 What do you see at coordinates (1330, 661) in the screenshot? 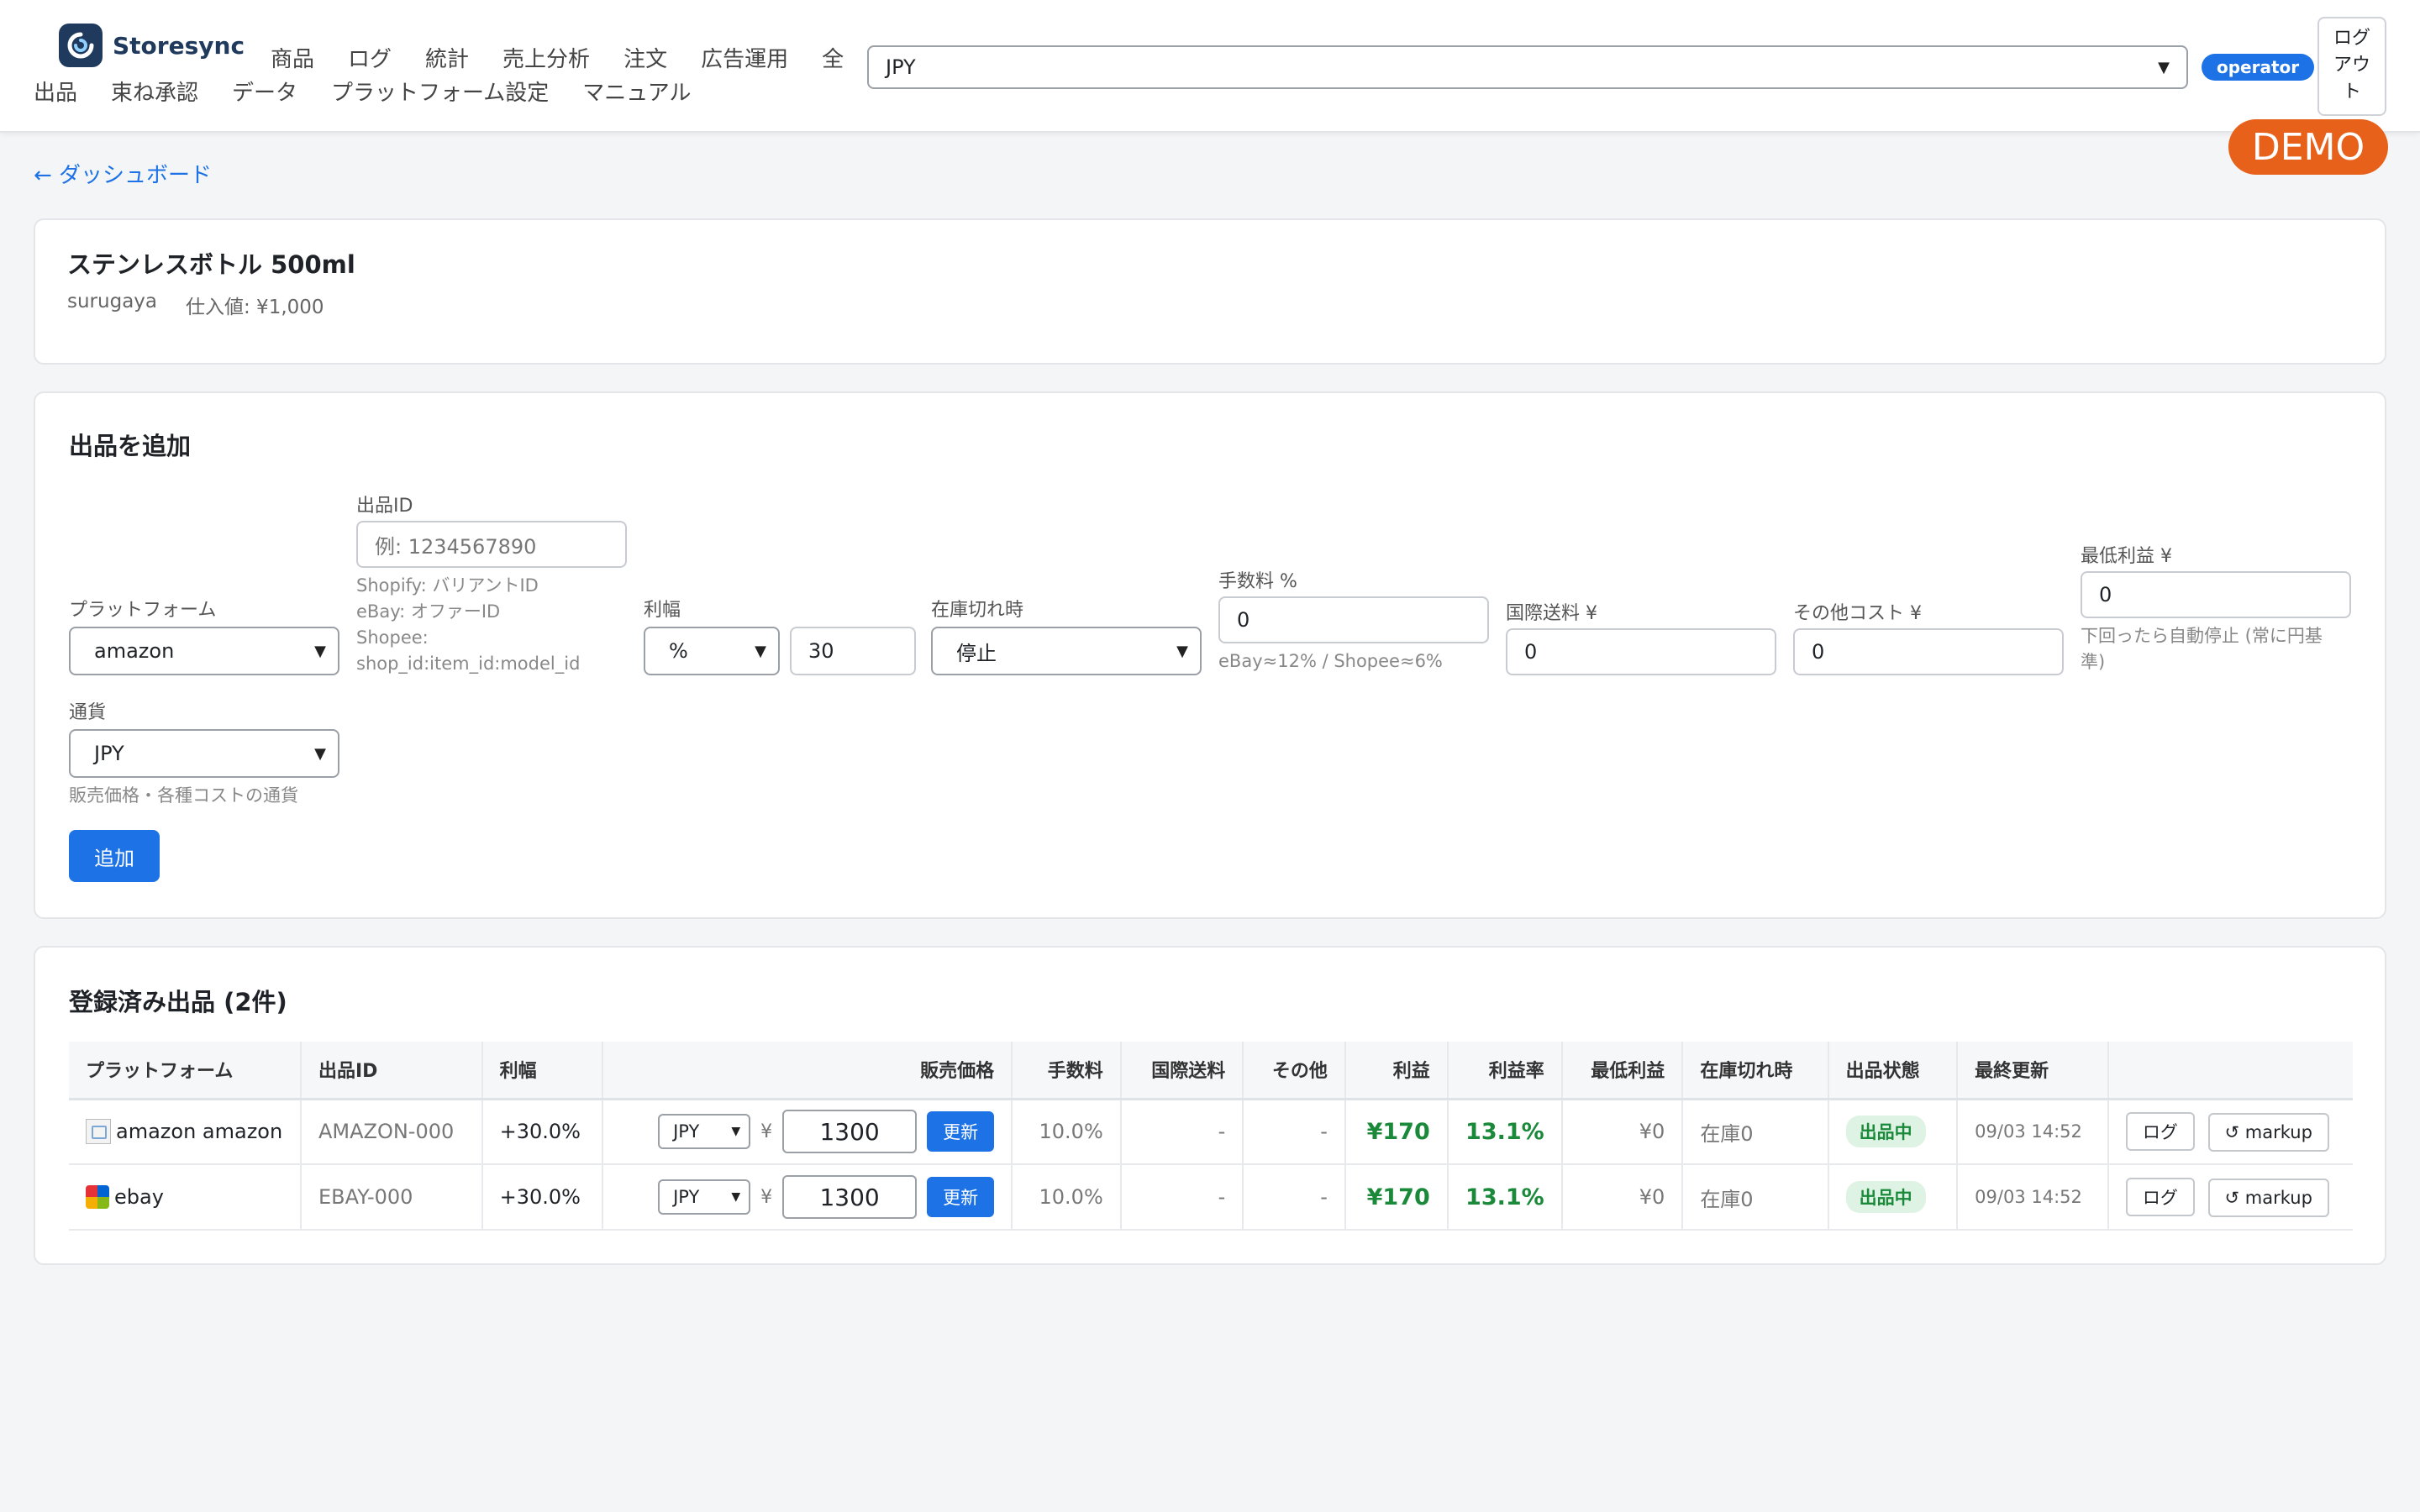
I see `fee-hint: eBay≈12% / Shopee≈6%` at bounding box center [1330, 661].